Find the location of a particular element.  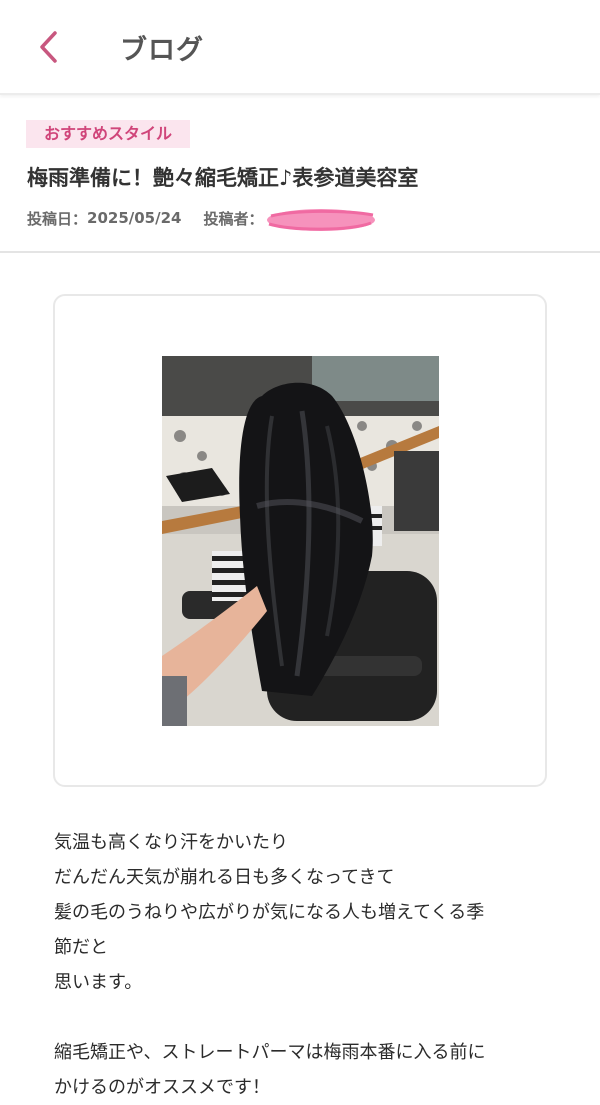

author-redaction is located at coordinates (321, 220).